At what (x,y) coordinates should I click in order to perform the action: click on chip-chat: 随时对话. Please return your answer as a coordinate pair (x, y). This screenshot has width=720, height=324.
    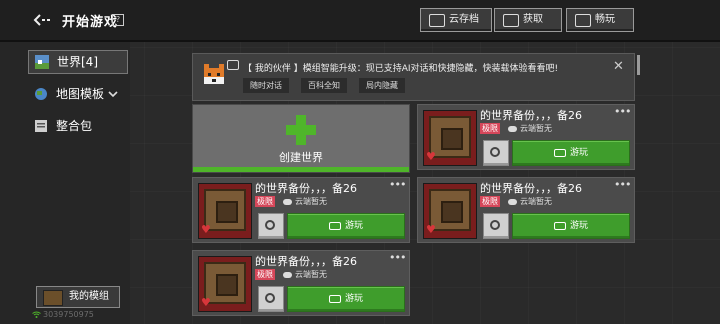
    Looking at the image, I should click on (266, 85).